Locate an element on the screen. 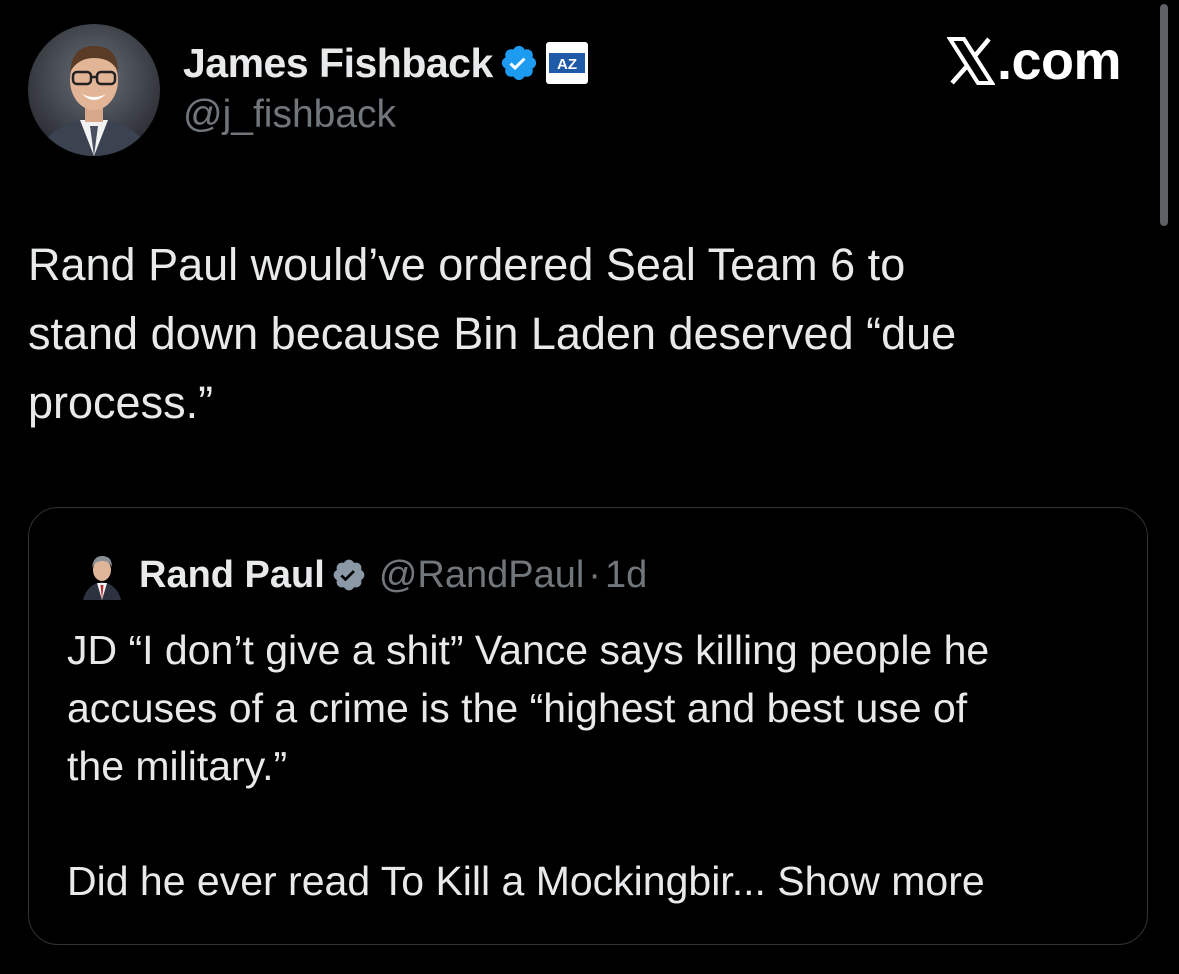  show-more-link: Show more is located at coordinates (880, 881).